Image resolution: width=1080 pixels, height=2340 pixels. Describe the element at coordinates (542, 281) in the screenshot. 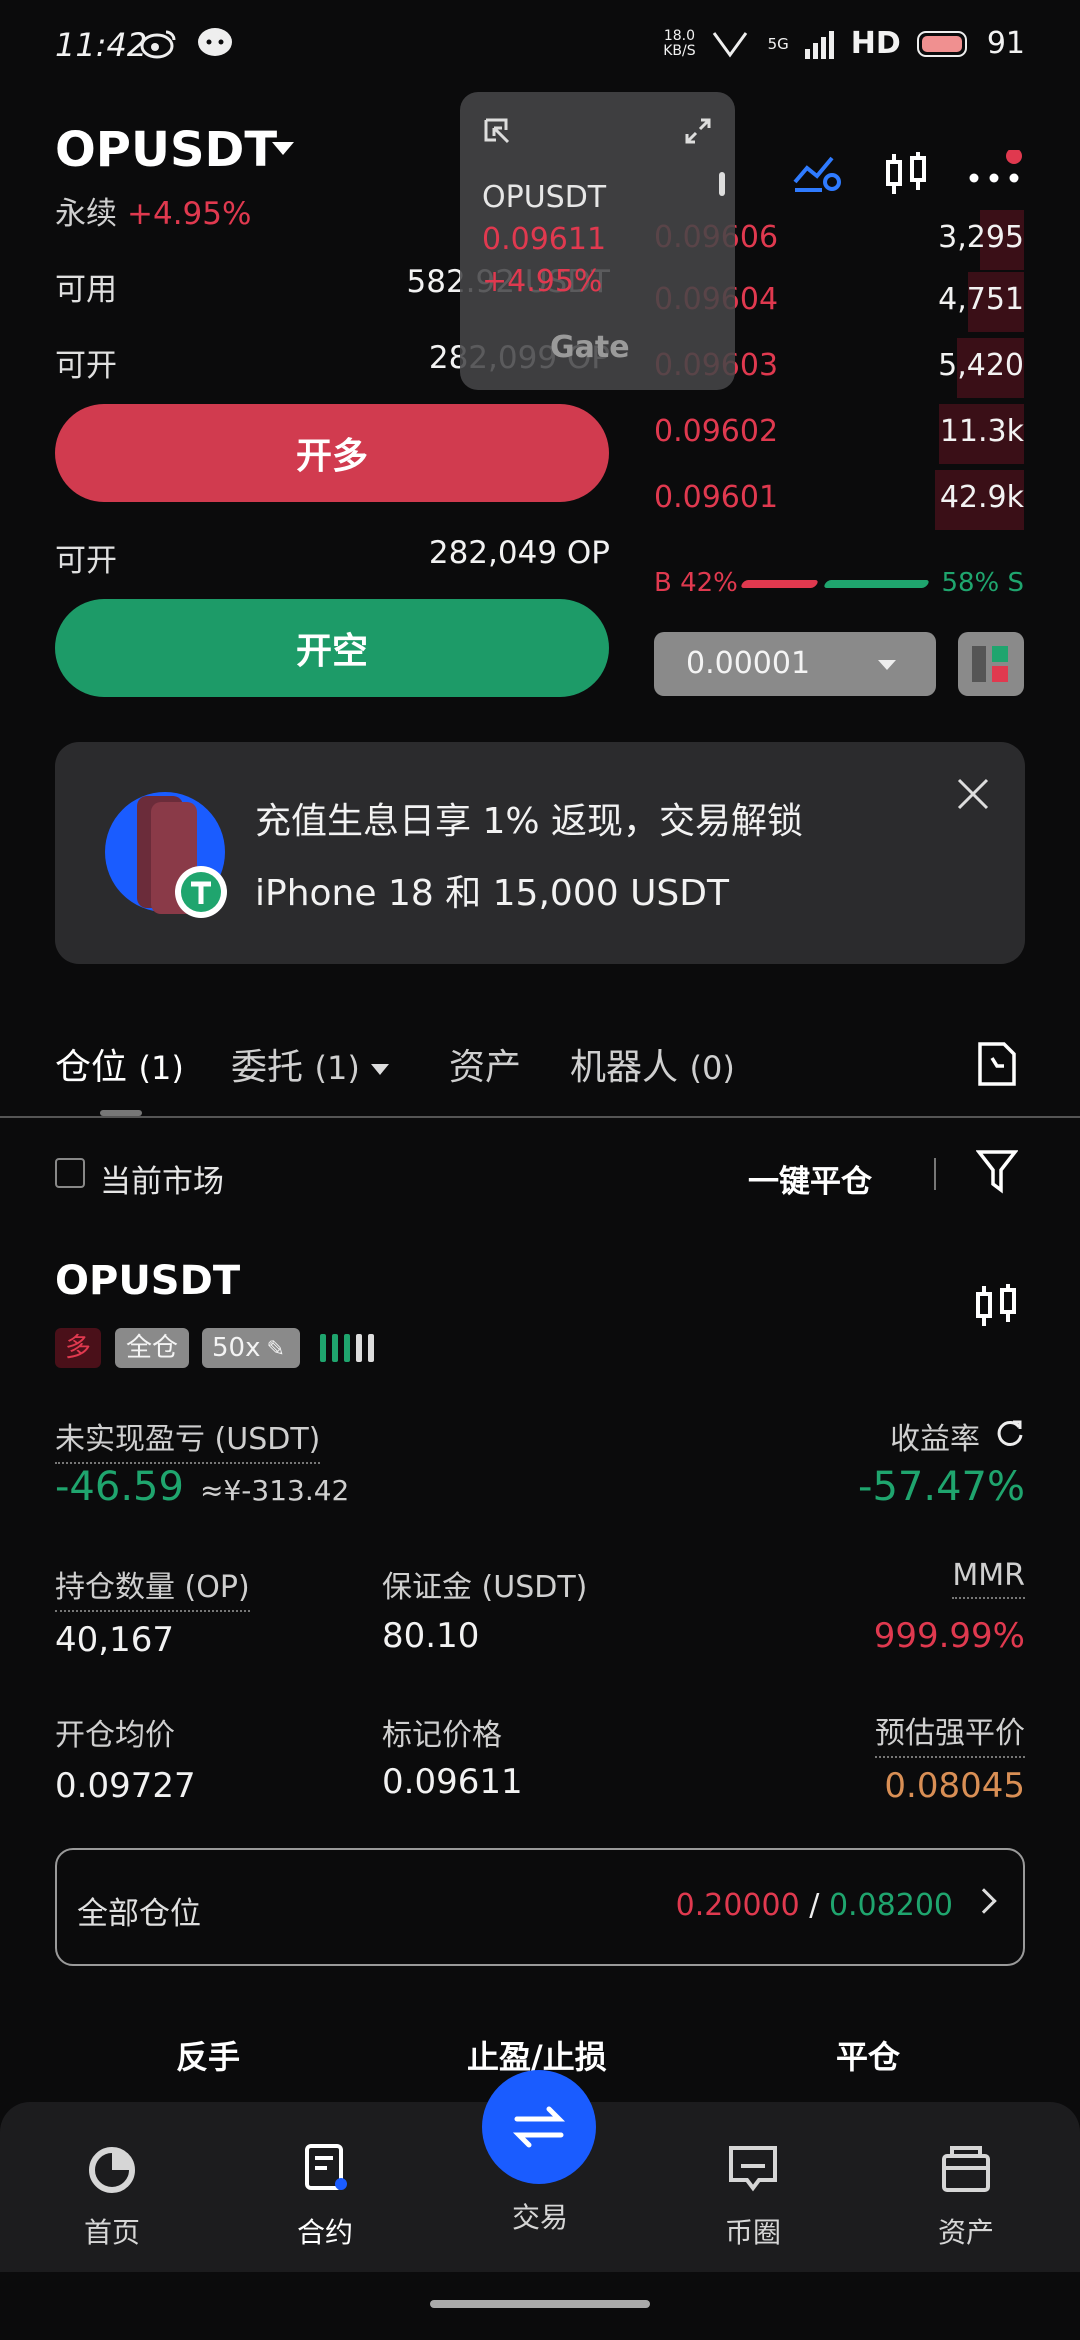

I see `mini-change: +4.95%` at that location.